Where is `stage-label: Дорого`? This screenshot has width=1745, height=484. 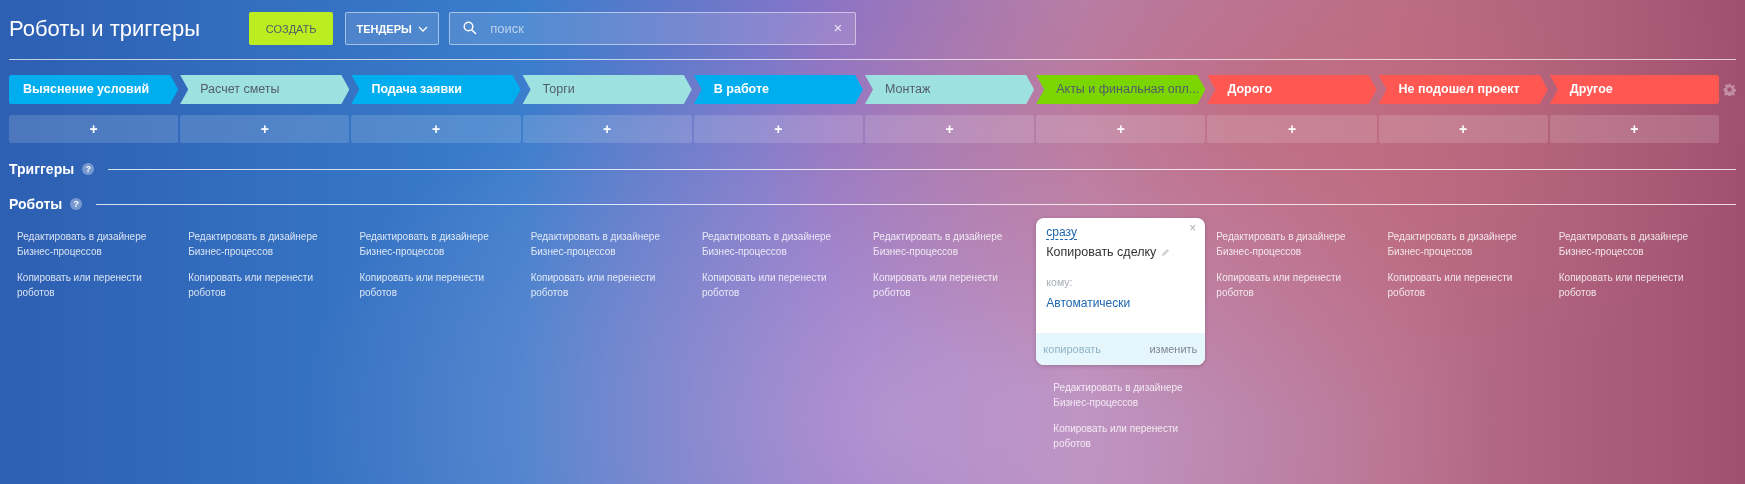 stage-label: Дорого is located at coordinates (1292, 89).